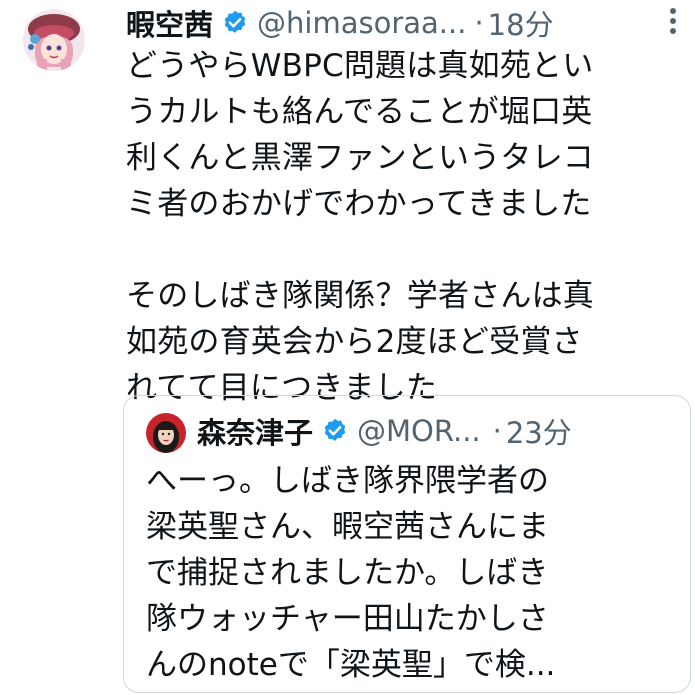 Image resolution: width=695 pixels, height=695 pixels. I want to click on quoted-text-line: へーっ。しばき隊界隈学者の, so click(347, 481).